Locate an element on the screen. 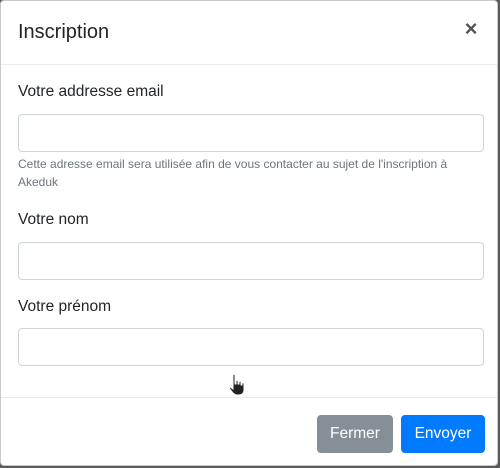 This screenshot has width=500, height=468. email-label: Votre addresse email is located at coordinates (91, 91).